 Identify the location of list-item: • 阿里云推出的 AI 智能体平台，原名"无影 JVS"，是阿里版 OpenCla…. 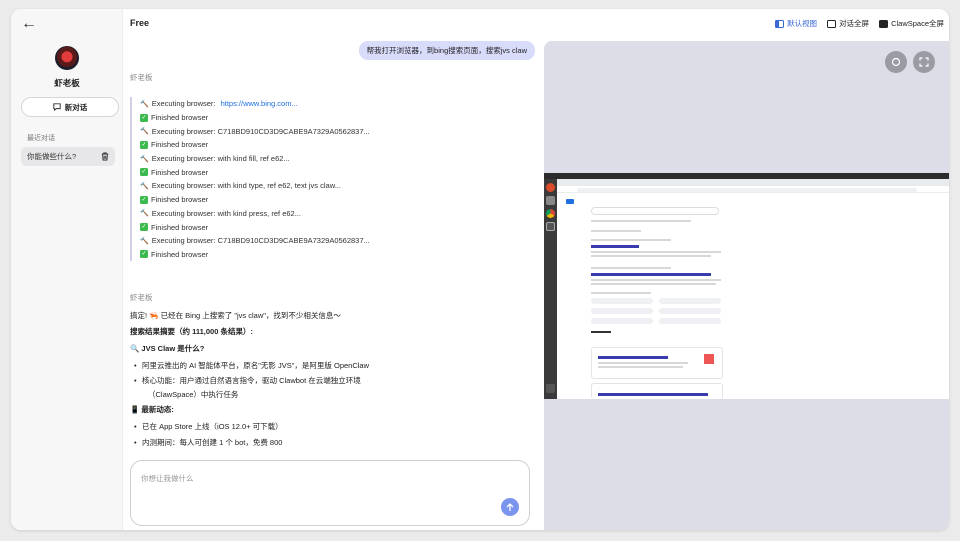
(252, 365).